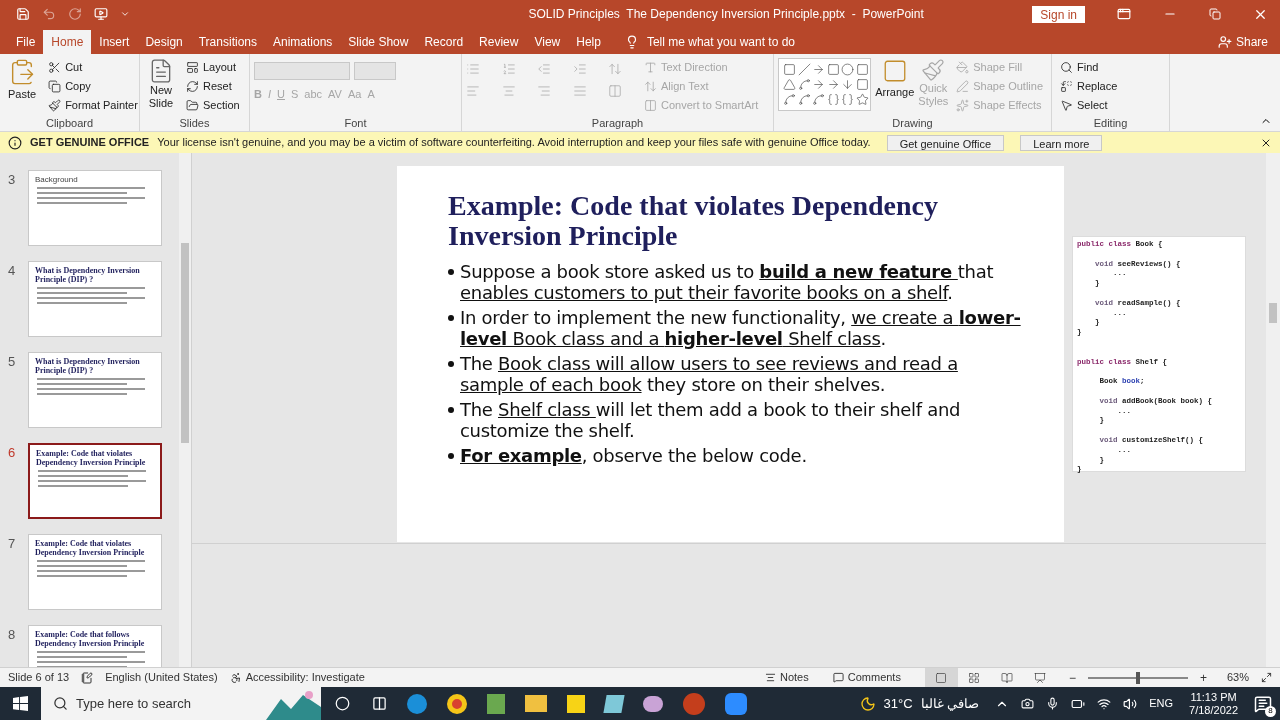 This screenshot has width=1280, height=720. Describe the element at coordinates (91, 458) in the screenshot. I see `thumbnail-title: Example: Code that violates Dependency Inversion Principle` at that location.